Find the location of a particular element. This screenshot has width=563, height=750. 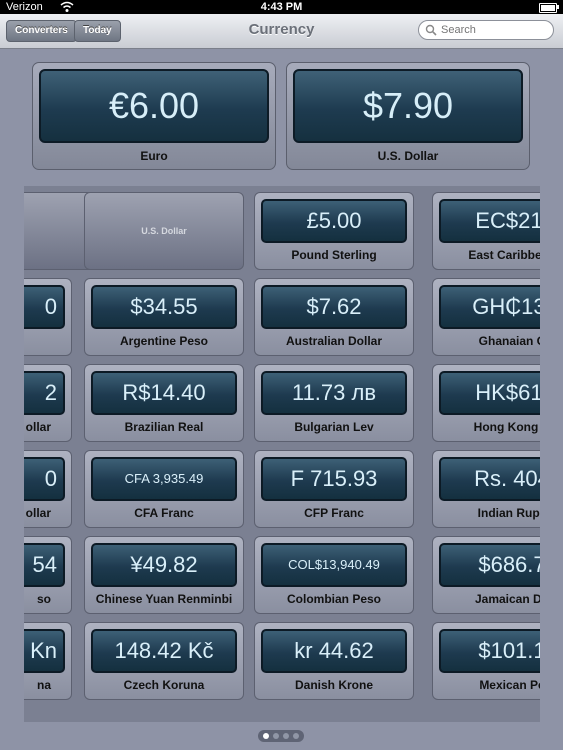

currency-name: Pound Sterling is located at coordinates (334, 255).